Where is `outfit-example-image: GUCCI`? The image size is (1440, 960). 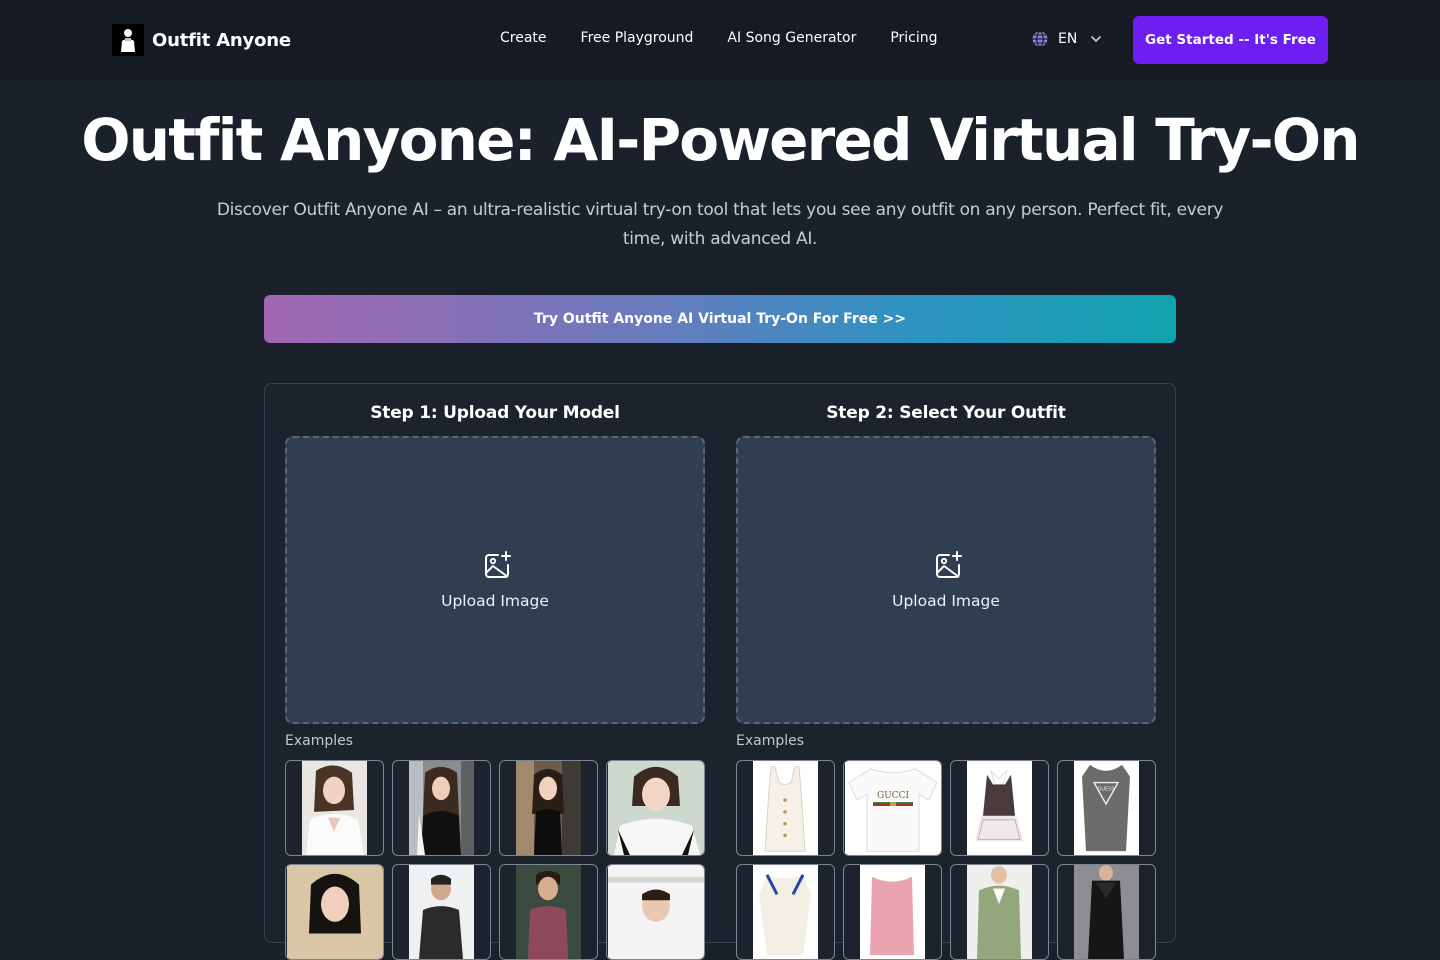 outfit-example-image: GUCCI is located at coordinates (893, 808).